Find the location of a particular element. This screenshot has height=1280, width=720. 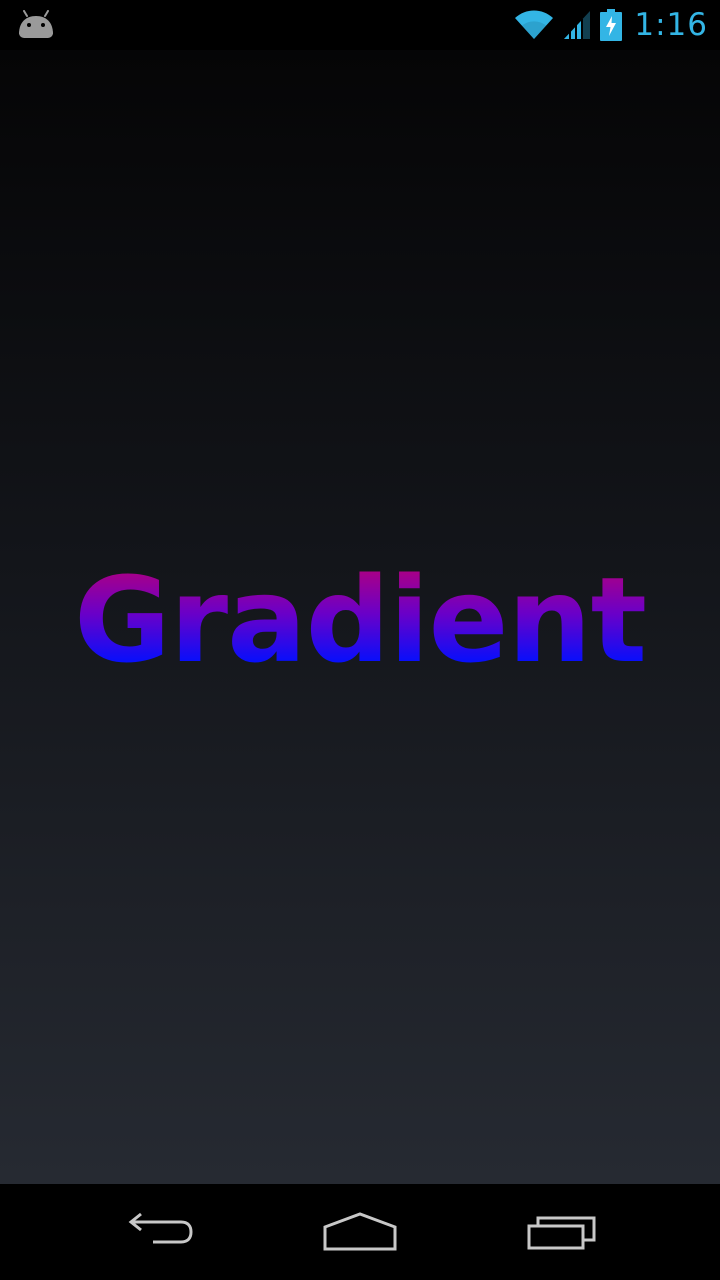

status-bar: 1:16 is located at coordinates (360, 25).